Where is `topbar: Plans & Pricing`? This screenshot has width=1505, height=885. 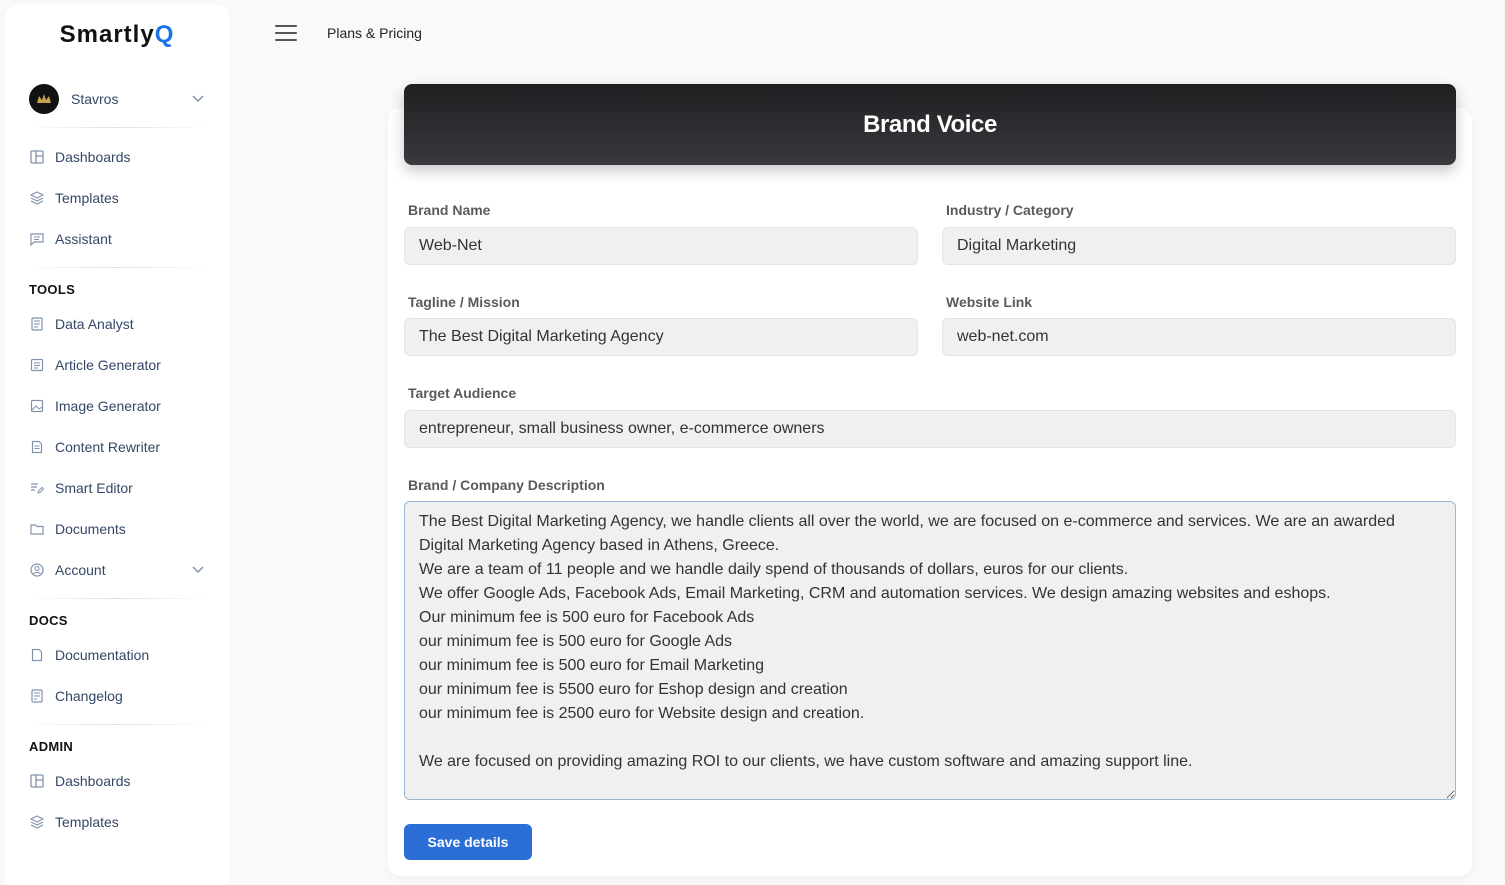
topbar: Plans & Pricing is located at coordinates (348, 33).